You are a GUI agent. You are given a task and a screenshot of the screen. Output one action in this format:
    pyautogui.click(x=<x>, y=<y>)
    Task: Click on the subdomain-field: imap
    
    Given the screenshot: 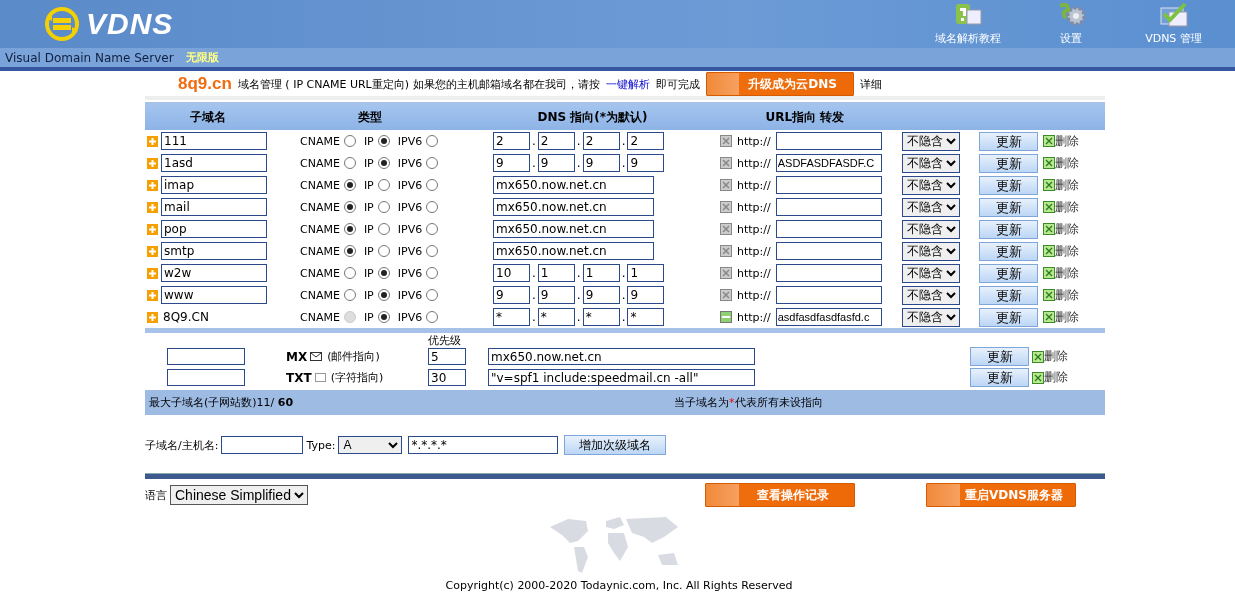 What is the action you would take?
    pyautogui.click(x=214, y=185)
    